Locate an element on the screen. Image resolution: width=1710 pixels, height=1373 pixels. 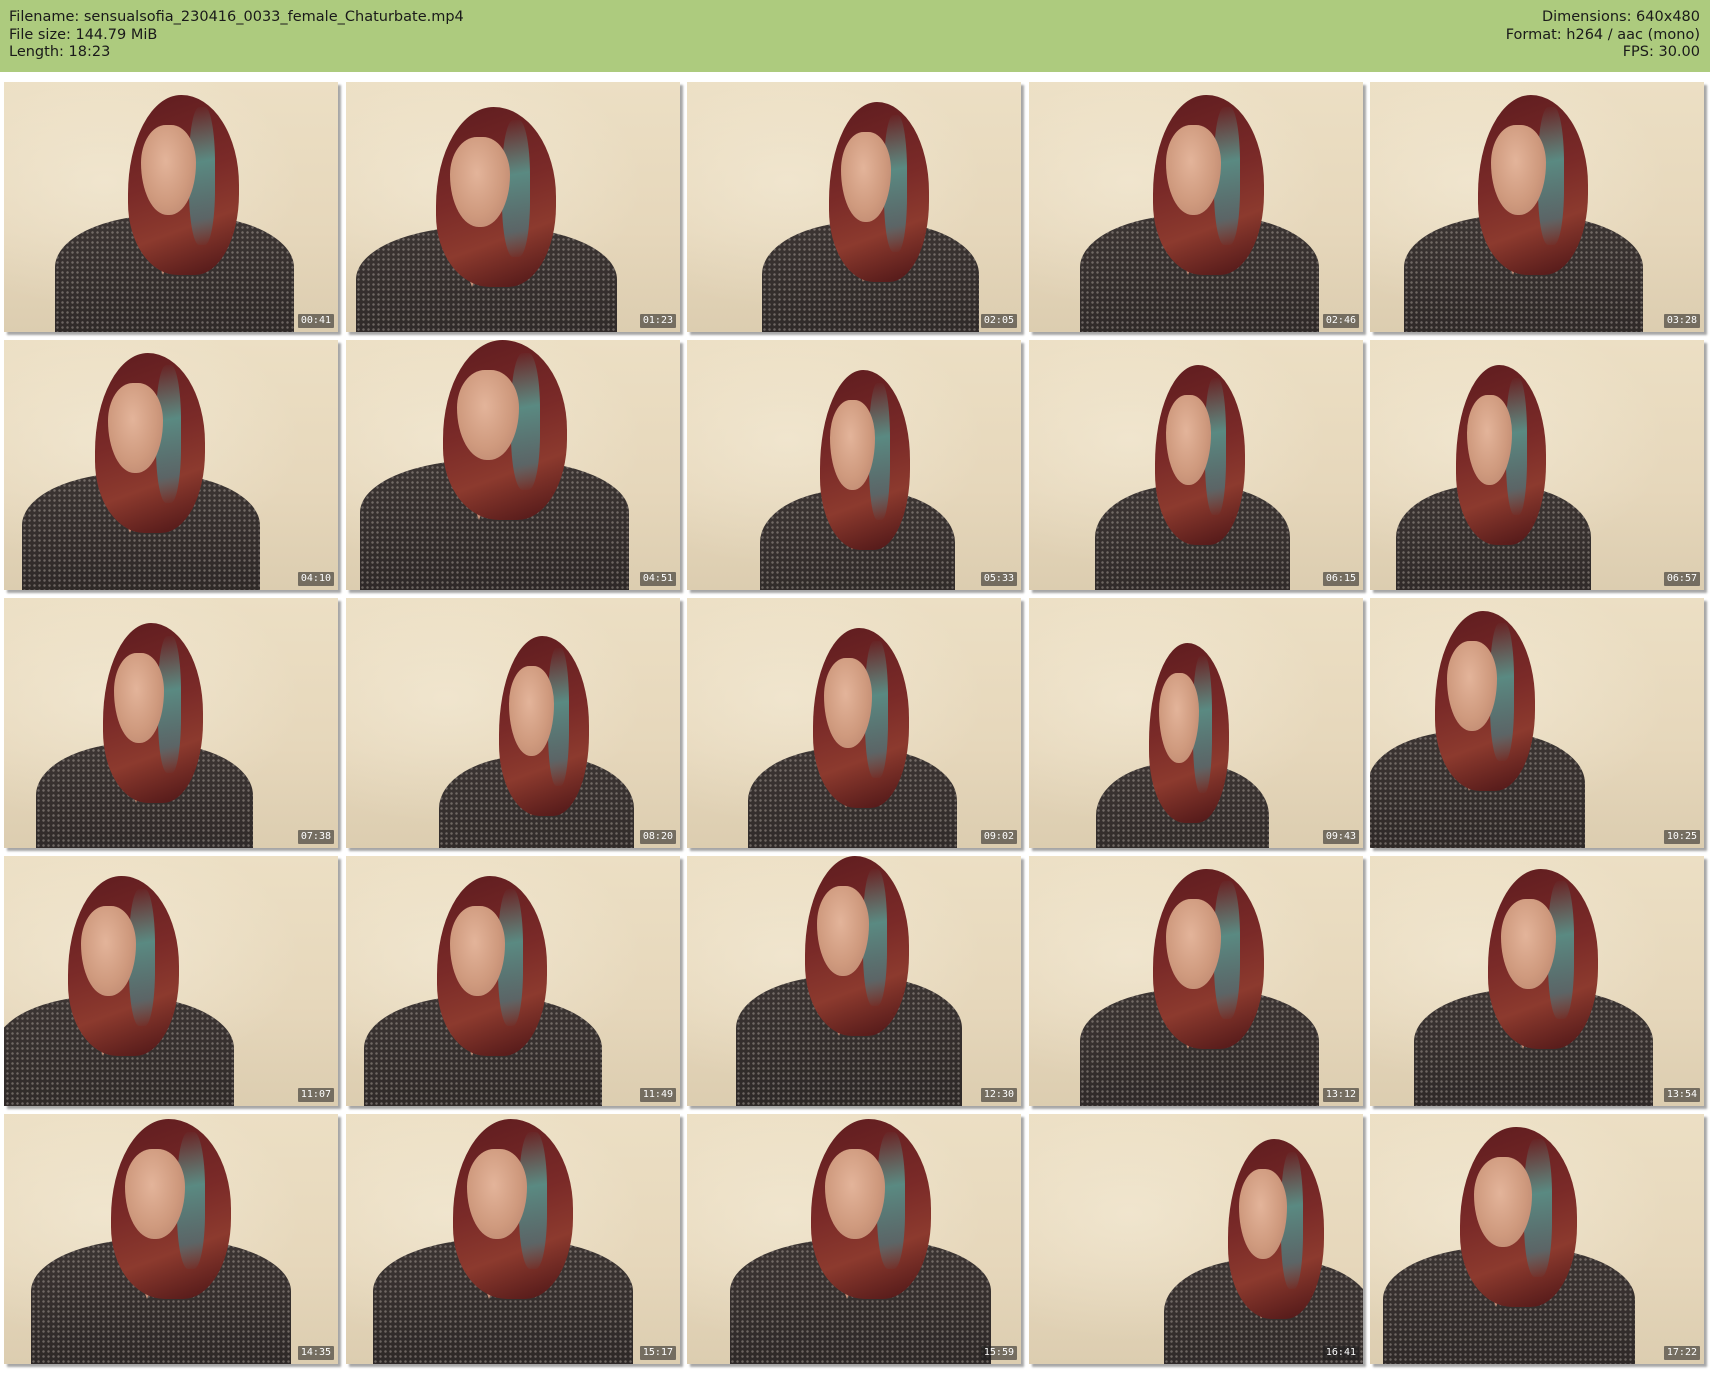
timestamp-label: 16:41 is located at coordinates (1340, 1353).